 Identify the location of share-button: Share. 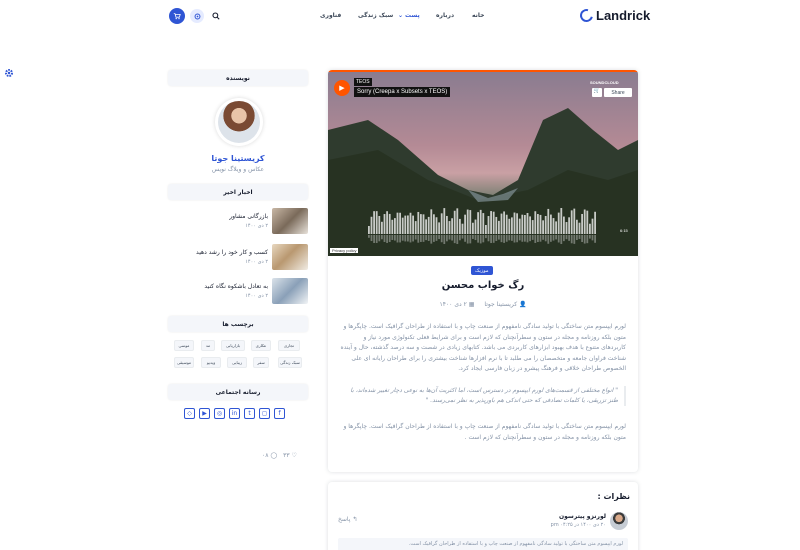
(618, 92).